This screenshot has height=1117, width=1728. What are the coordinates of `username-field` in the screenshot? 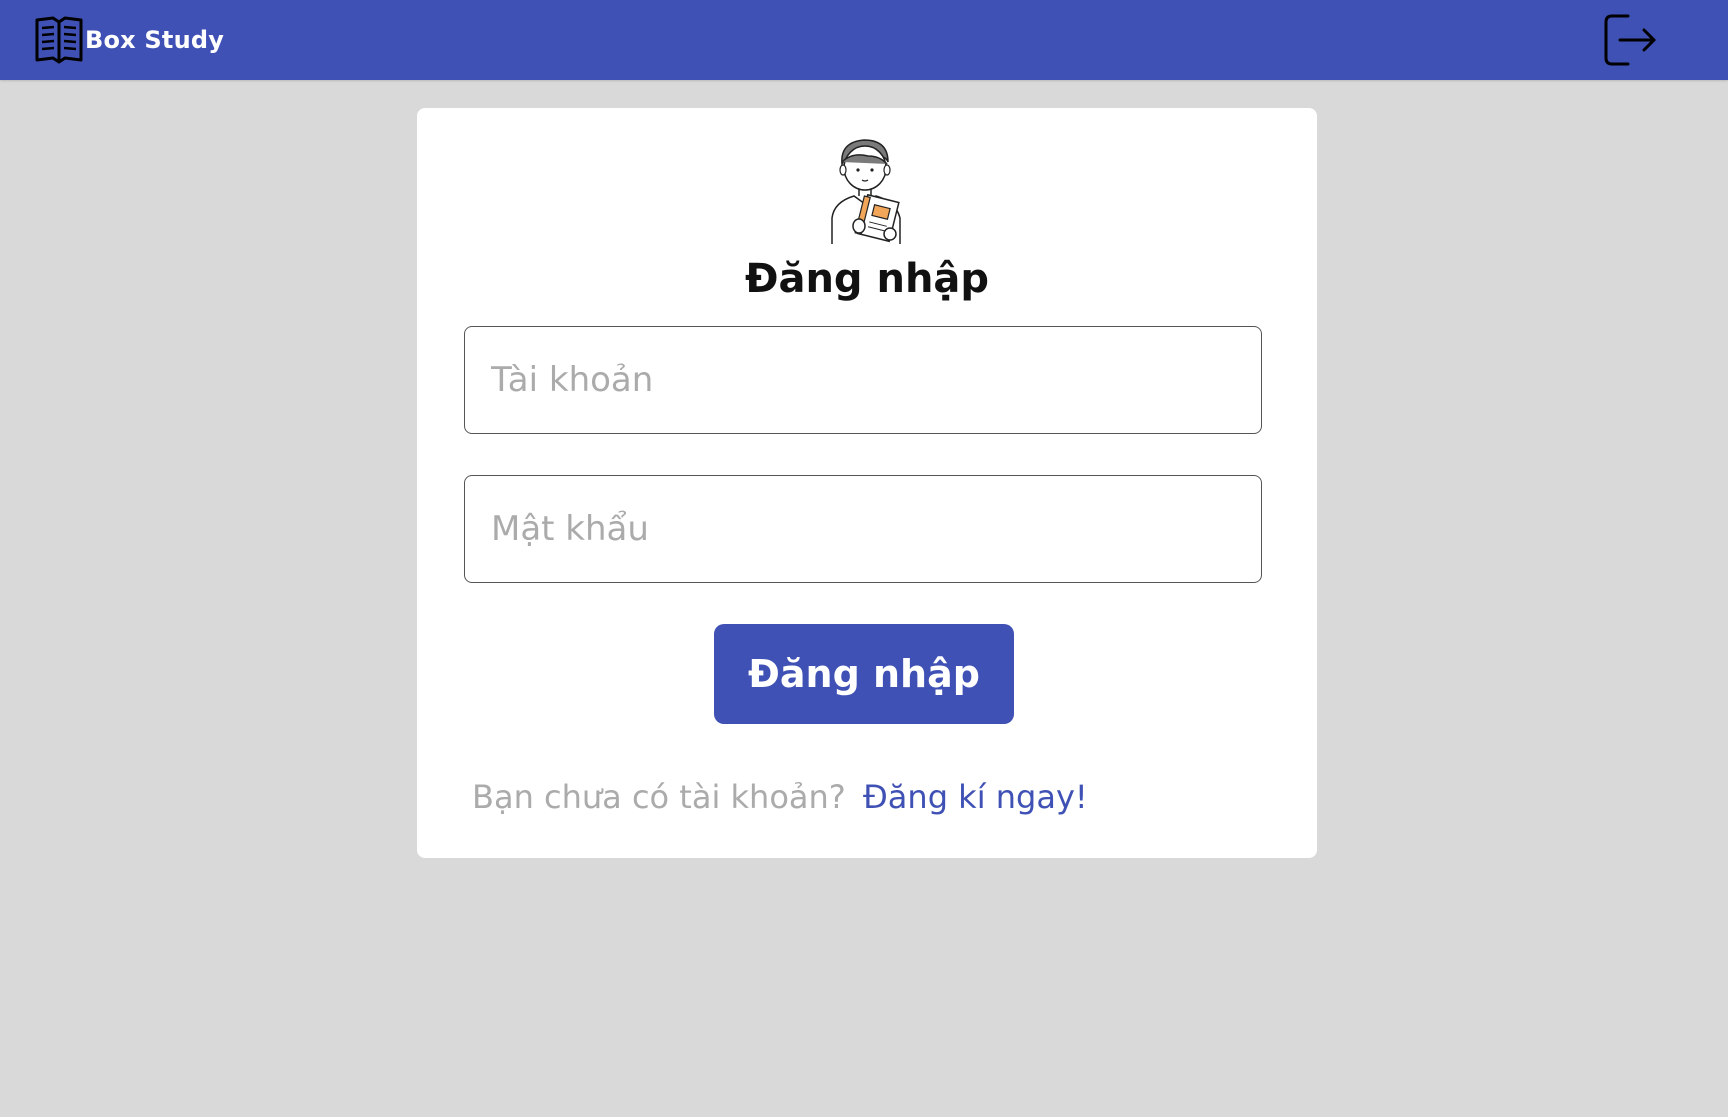 It's located at (863, 380).